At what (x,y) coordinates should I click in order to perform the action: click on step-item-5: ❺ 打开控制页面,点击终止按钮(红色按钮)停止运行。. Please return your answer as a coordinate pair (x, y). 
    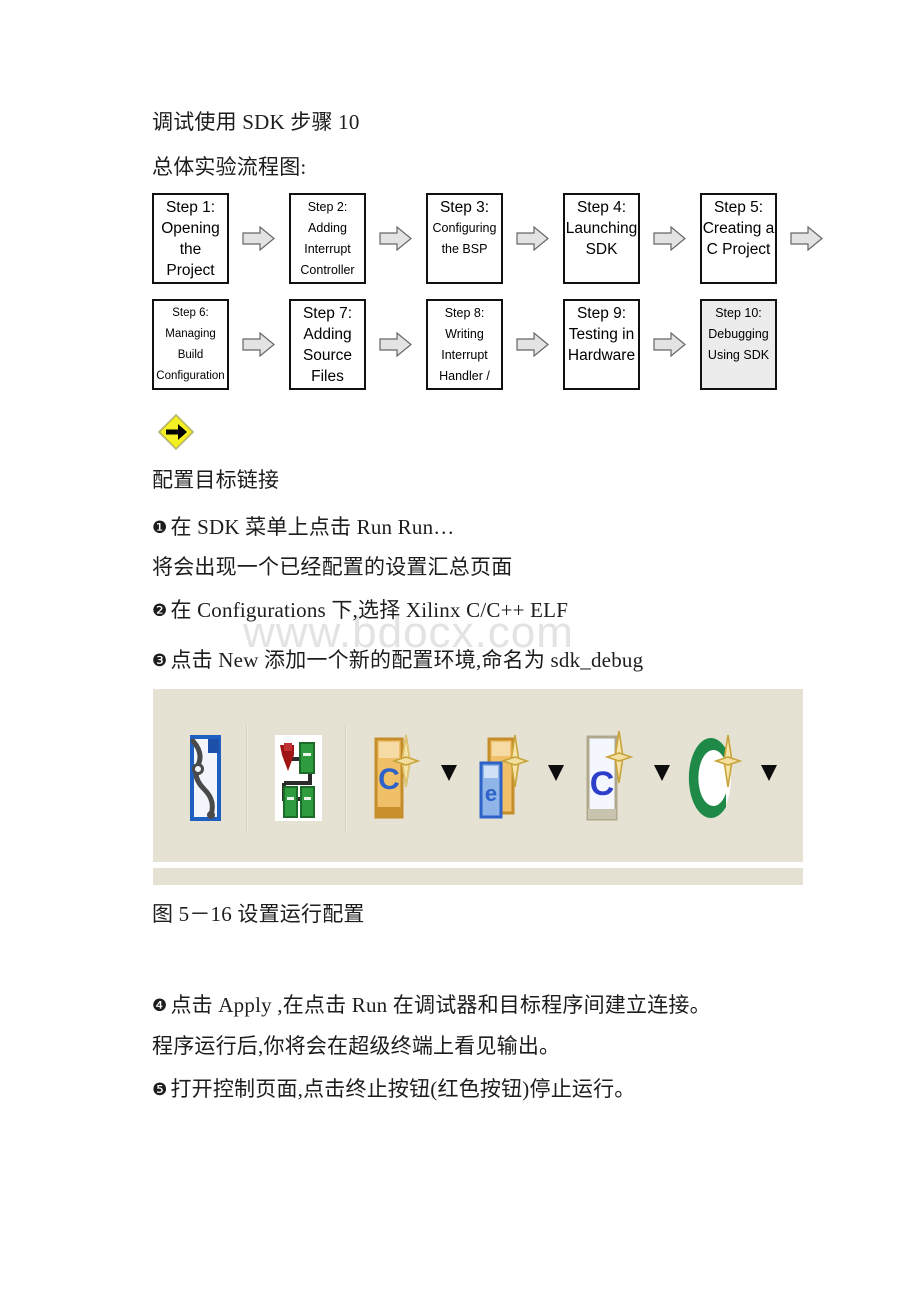
    Looking at the image, I should click on (394, 1089).